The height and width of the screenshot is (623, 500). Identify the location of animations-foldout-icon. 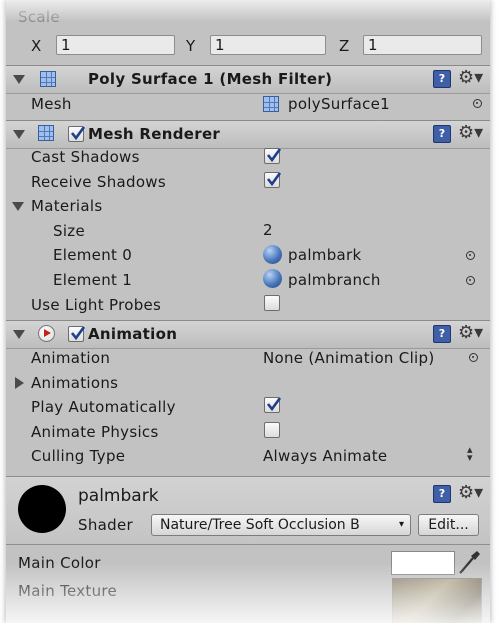
(19, 383).